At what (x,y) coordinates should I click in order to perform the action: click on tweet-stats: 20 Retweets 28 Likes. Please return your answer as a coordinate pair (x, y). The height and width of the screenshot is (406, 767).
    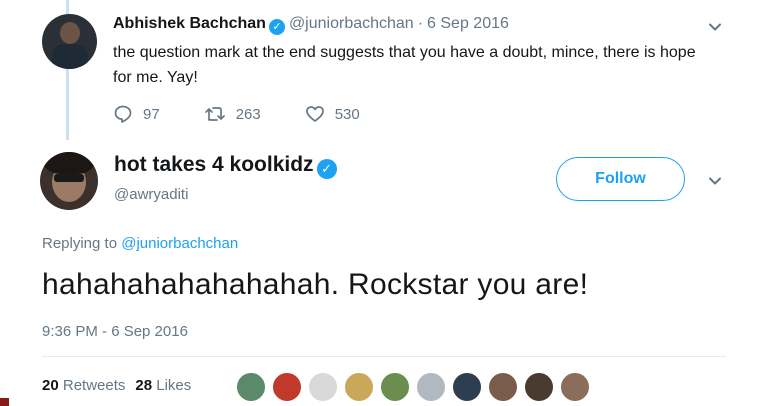
    Looking at the image, I should click on (116, 385).